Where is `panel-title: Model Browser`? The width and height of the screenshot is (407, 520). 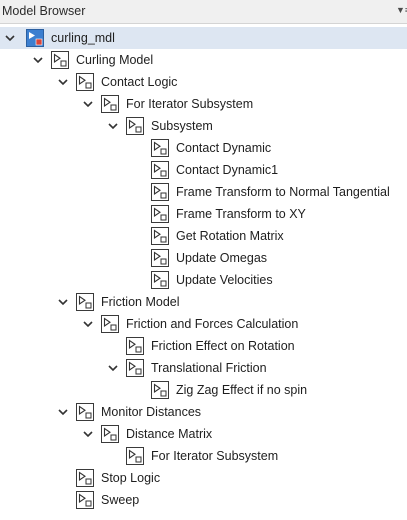
panel-title: Model Browser is located at coordinates (44, 11).